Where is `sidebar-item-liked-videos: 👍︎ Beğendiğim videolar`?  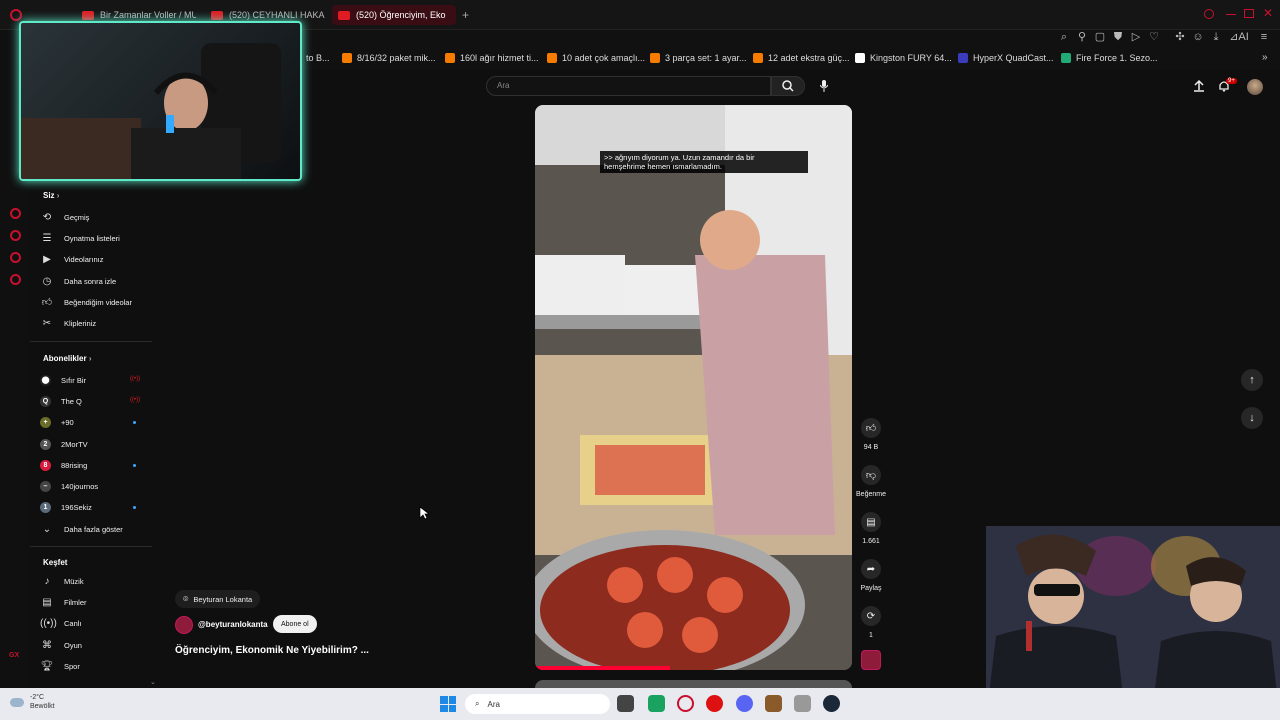 sidebar-item-liked-videos: 👍︎ Beğendiğim videolar is located at coordinates (95, 302).